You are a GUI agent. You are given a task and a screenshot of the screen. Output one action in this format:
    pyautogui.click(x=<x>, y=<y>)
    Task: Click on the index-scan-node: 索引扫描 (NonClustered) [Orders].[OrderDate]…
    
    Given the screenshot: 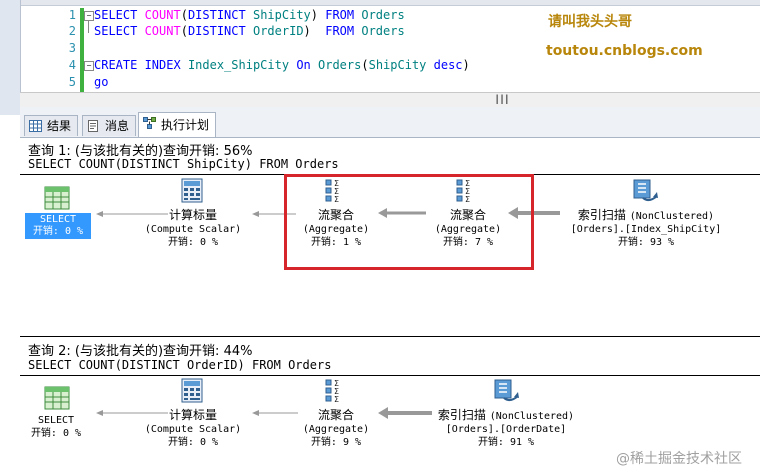 What is the action you would take?
    pyautogui.click(x=506, y=427)
    